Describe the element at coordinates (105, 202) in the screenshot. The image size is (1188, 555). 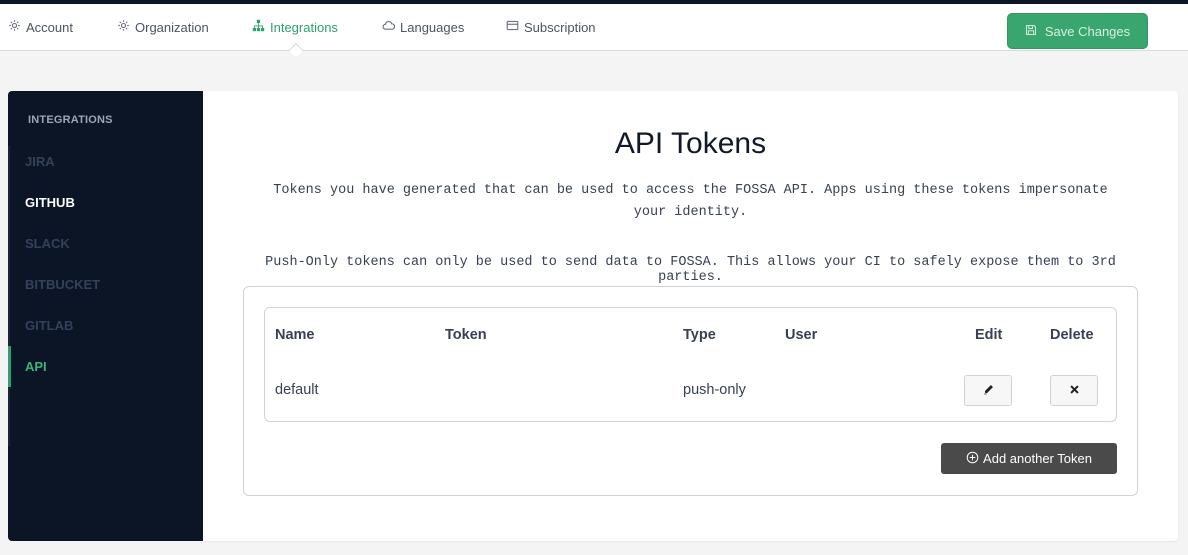
I see `sidebar-item-github: GITHUB` at that location.